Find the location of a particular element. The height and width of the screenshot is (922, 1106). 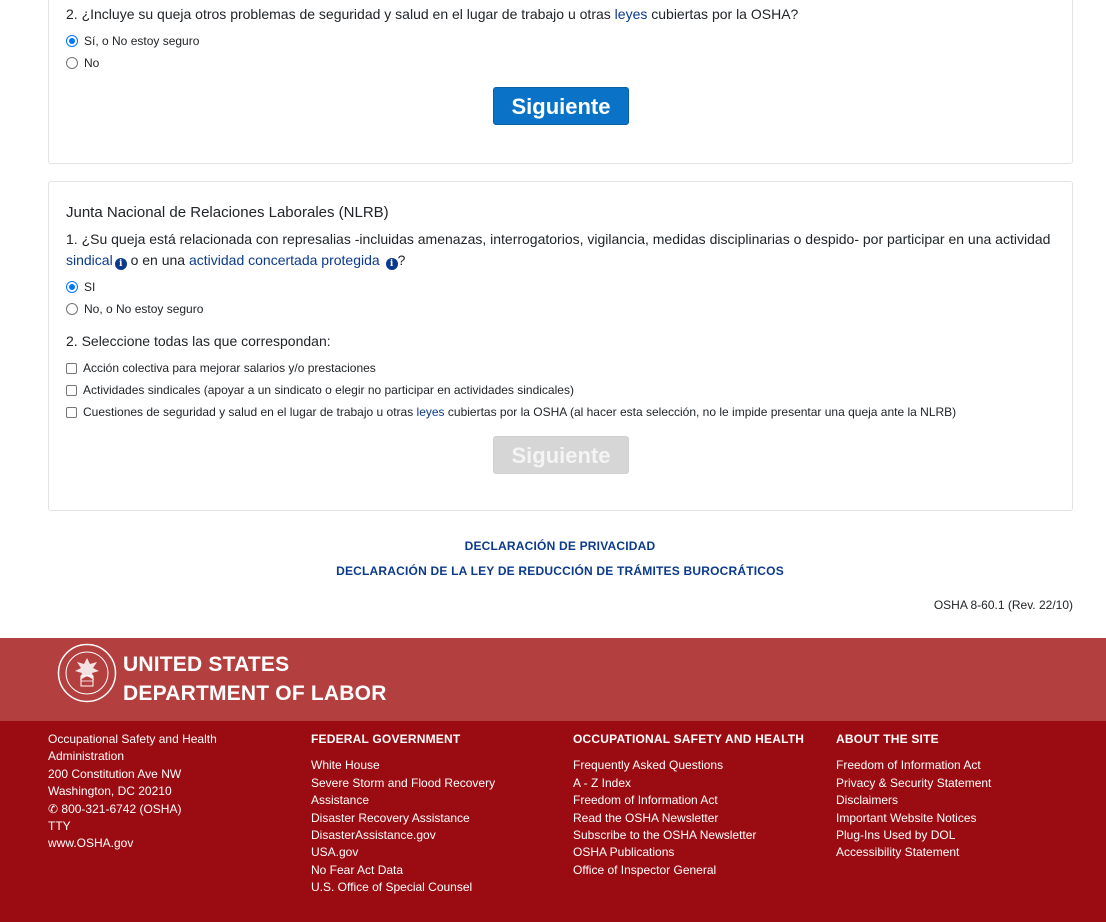

footer-link: OSHA Publications is located at coordinates (688, 852).